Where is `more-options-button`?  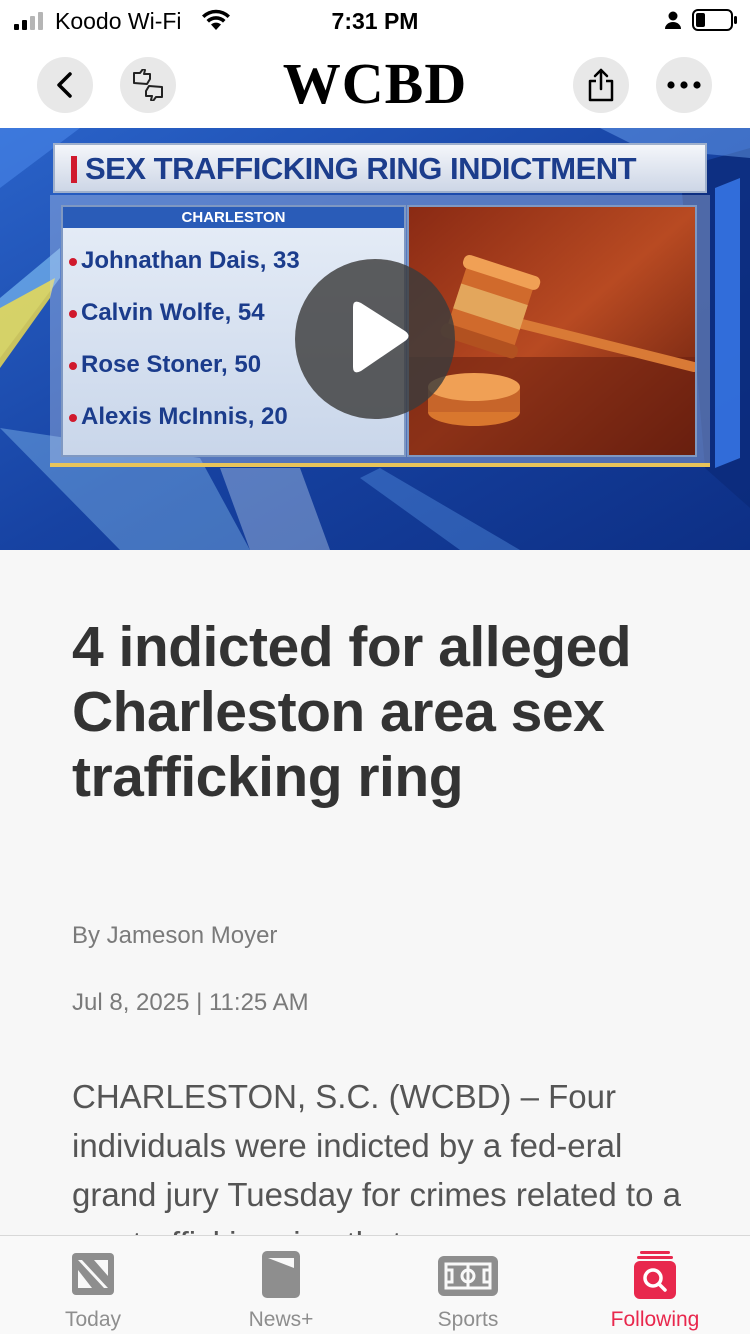
more-options-button is located at coordinates (684, 85).